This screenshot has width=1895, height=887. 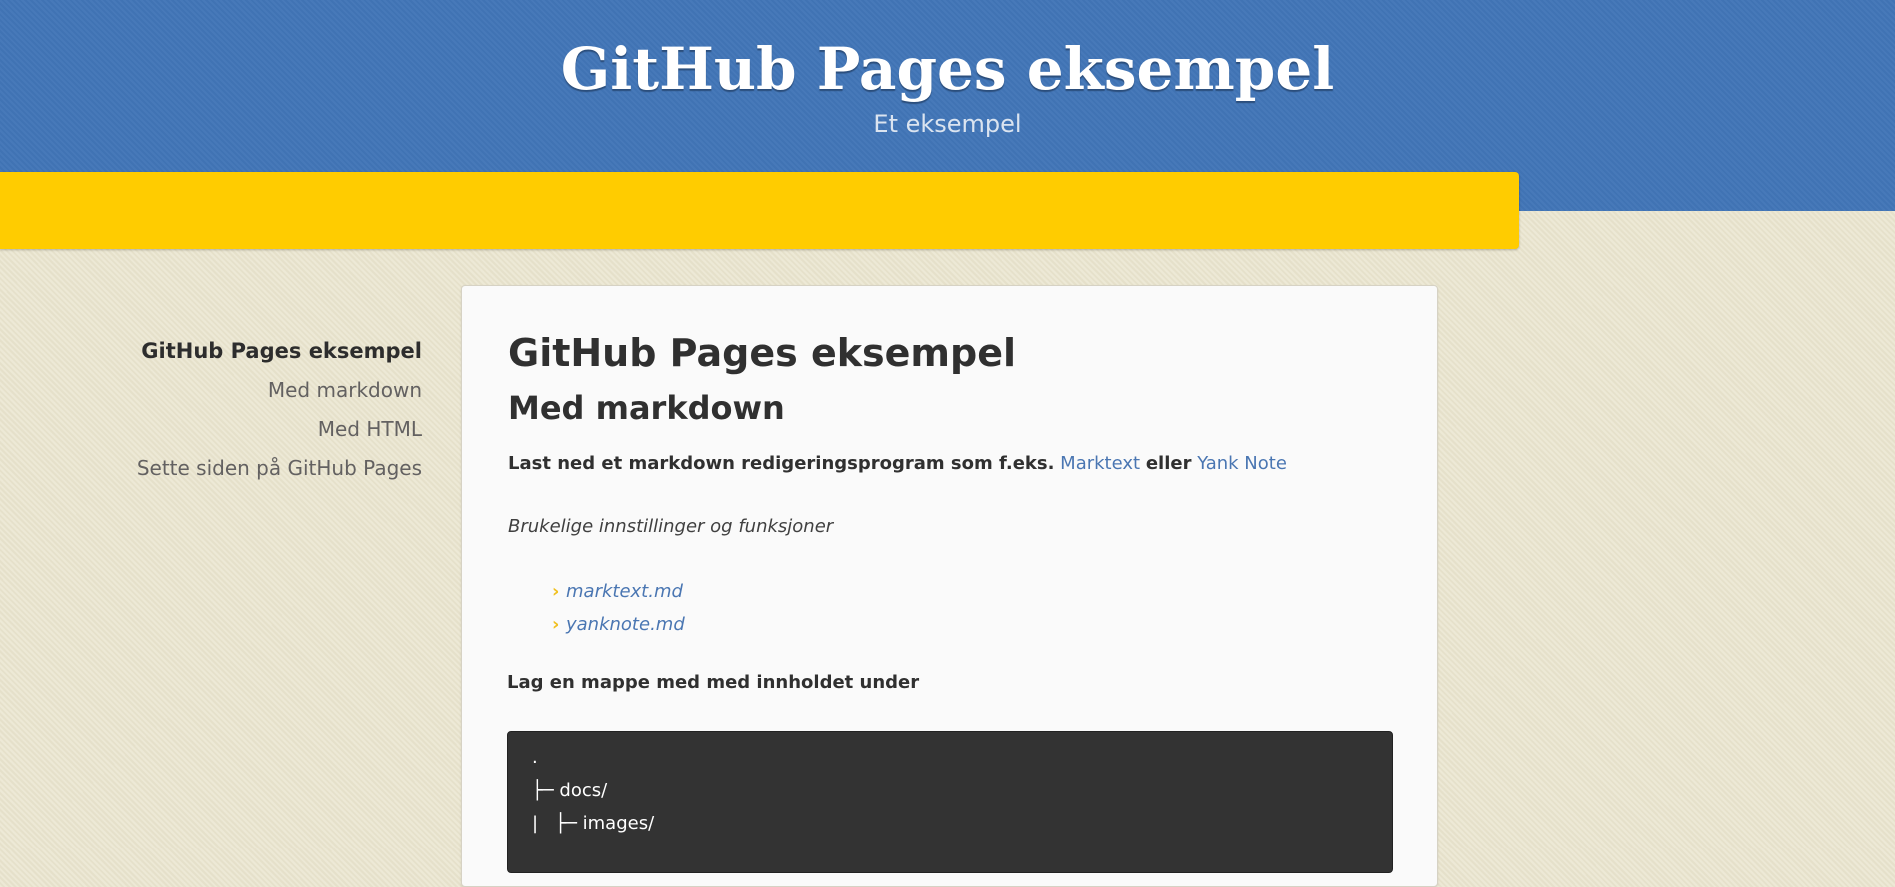 I want to click on sidebar-item-sette-siden: Sette siden på GitHub Pages, so click(x=261, y=468).